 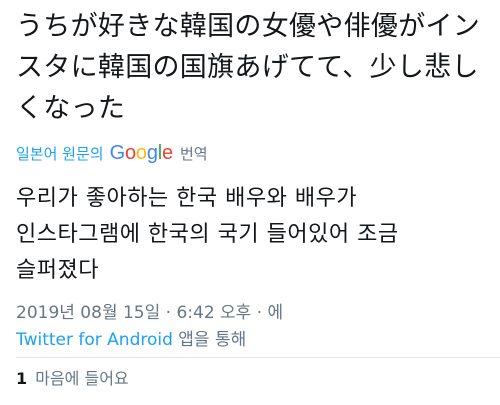 What do you see at coordinates (22, 378) in the screenshot?
I see `likes-count: 1` at bounding box center [22, 378].